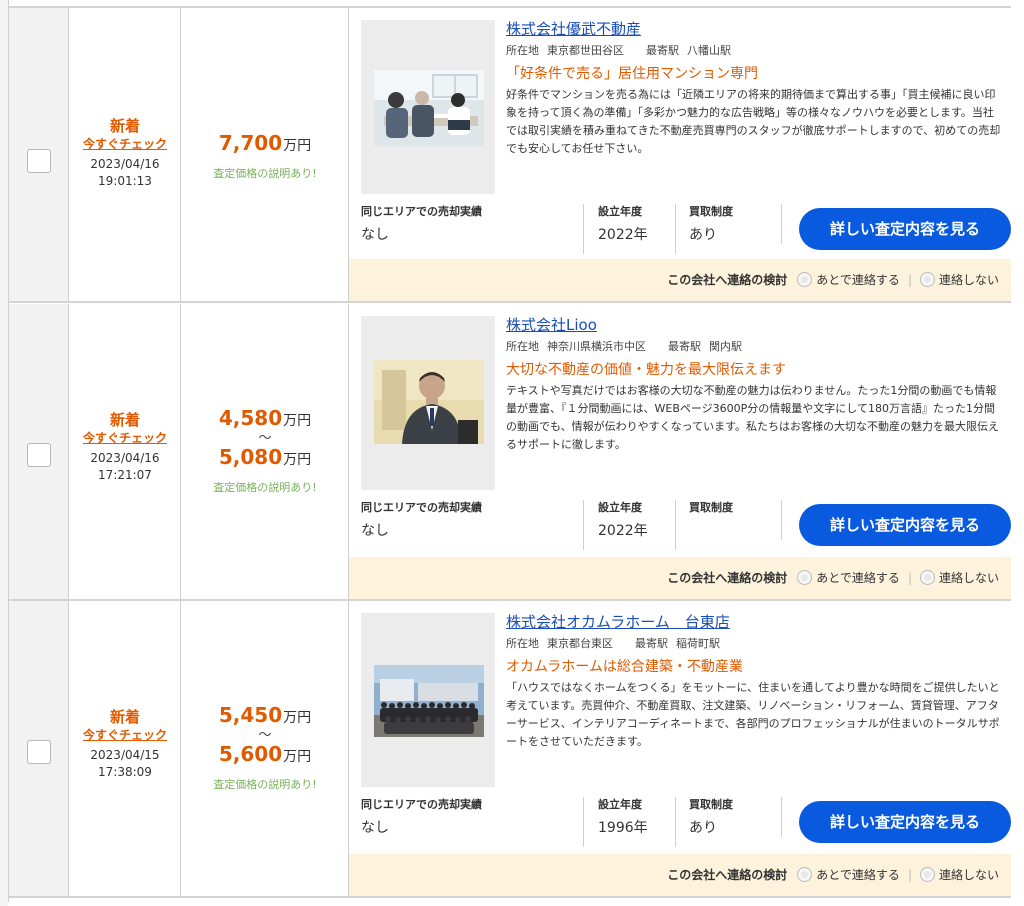 This screenshot has width=1024, height=906. I want to click on price-cell: 5,450万円 〜 5,600万円 査定価格の説明あり!, so click(265, 748).